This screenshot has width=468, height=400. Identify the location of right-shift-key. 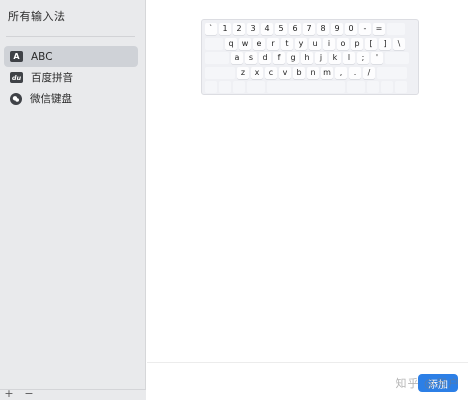
(392, 72).